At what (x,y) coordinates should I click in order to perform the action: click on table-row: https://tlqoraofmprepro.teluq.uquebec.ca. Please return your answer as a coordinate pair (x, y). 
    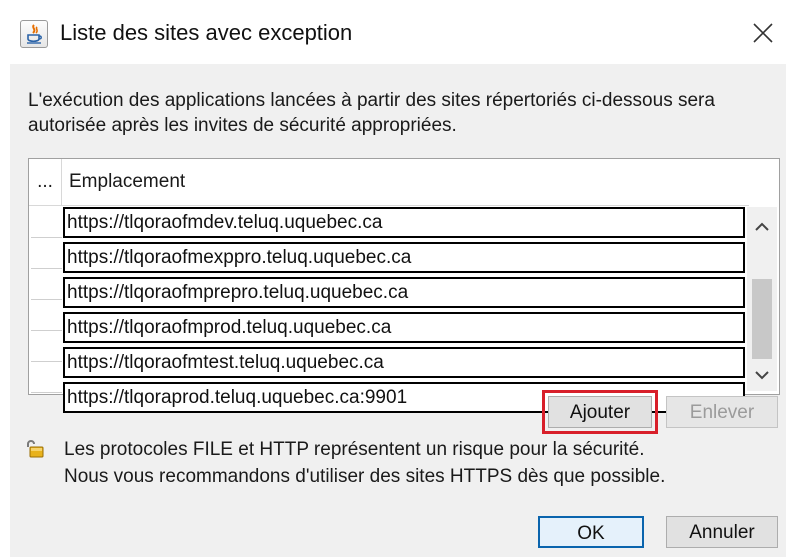
    Looking at the image, I should click on (404, 292).